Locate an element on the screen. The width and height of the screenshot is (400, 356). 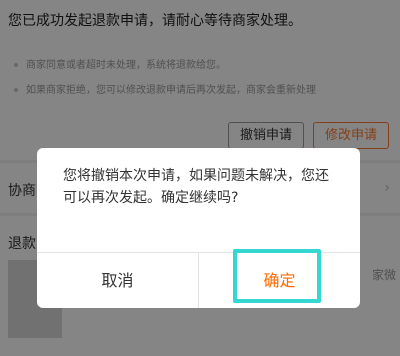
dialog-cancel-button: 取消 is located at coordinates (117, 280).